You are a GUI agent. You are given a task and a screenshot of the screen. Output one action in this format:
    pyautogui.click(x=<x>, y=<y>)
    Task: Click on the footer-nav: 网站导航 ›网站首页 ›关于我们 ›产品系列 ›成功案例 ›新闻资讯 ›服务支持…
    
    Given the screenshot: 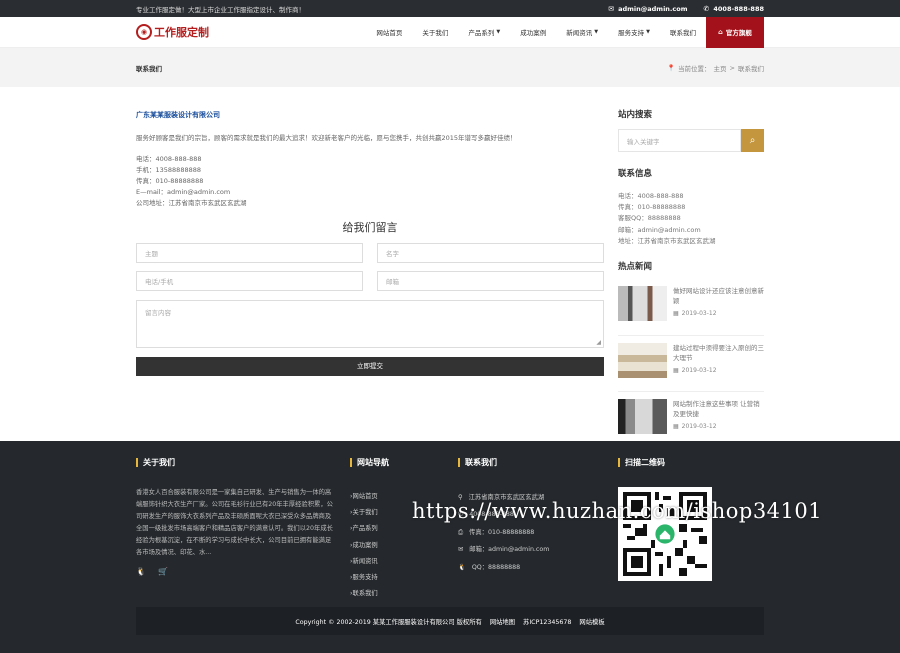 What is the action you would take?
    pyautogui.click(x=369, y=530)
    